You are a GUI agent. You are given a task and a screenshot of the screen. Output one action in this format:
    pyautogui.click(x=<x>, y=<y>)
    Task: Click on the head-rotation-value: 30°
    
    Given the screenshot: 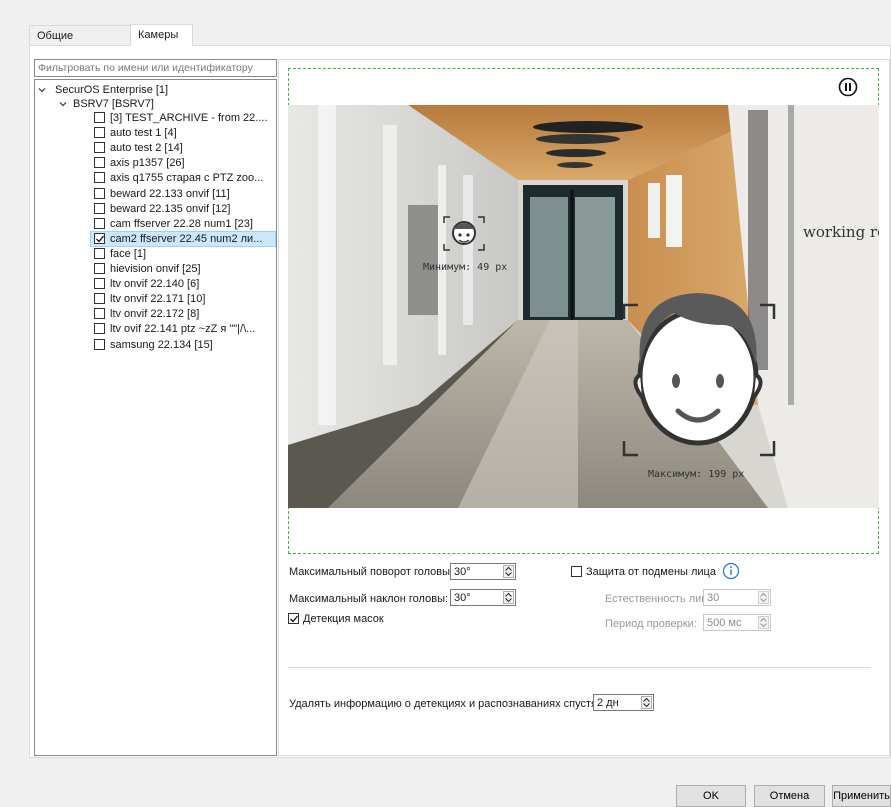 What is the action you would take?
    pyautogui.click(x=462, y=572)
    